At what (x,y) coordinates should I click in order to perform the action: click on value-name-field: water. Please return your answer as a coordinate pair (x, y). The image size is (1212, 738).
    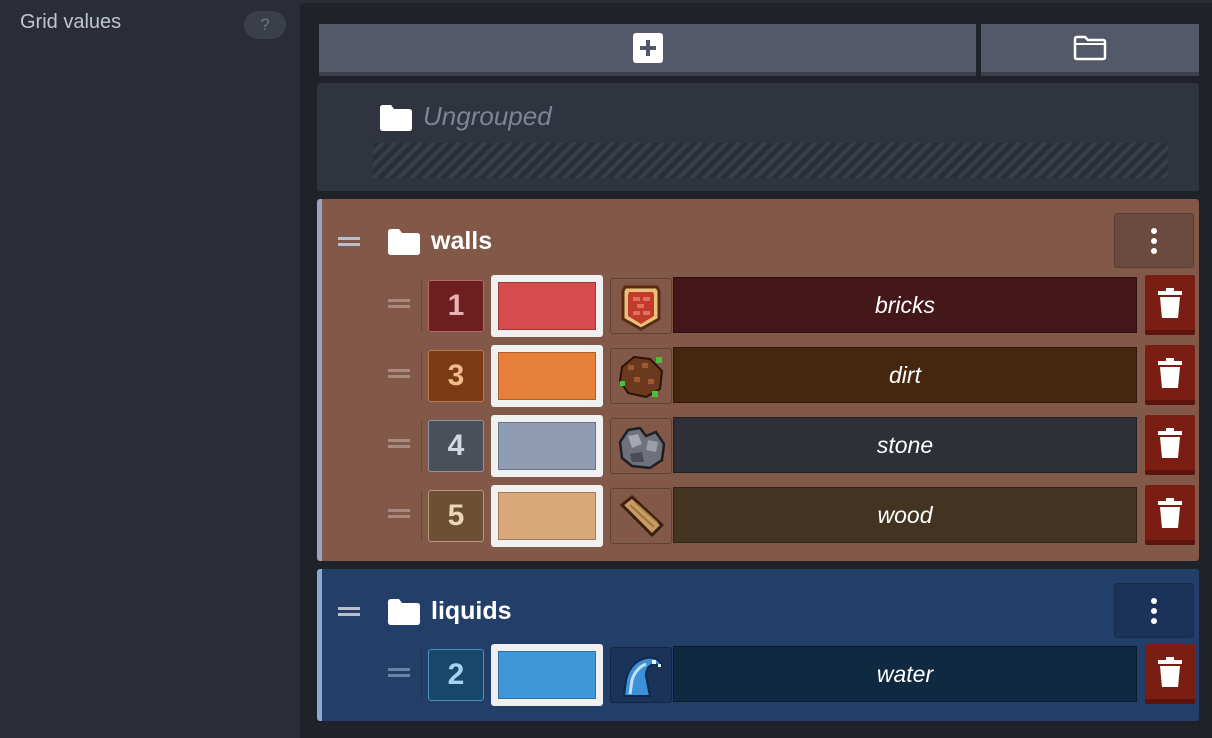
    Looking at the image, I should click on (905, 674).